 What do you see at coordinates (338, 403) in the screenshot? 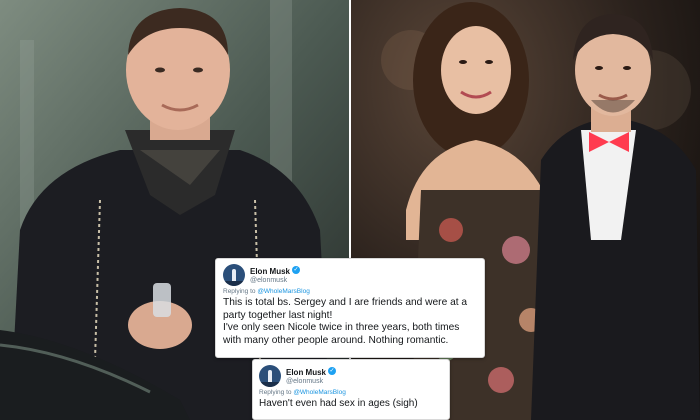
I see `tweet-text-paragraph-1: Haven't even had sex in ages (sigh)` at bounding box center [338, 403].